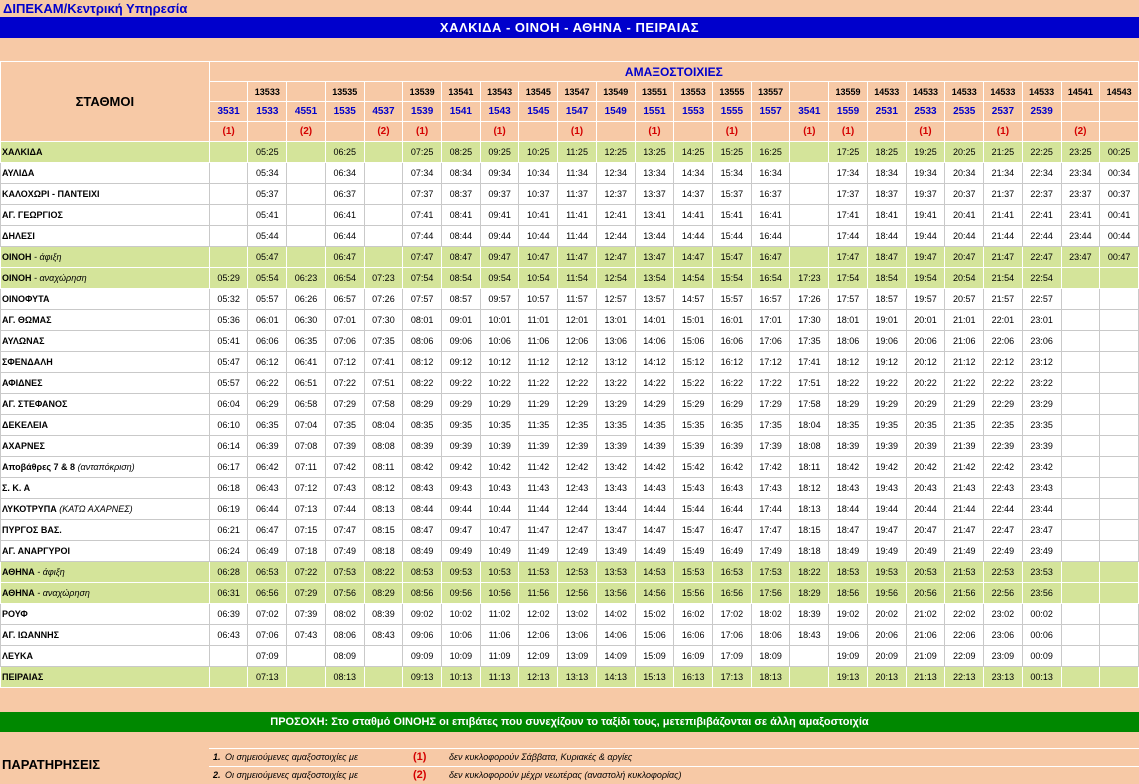 This screenshot has width=1139, height=784. What do you see at coordinates (422, 572) in the screenshot?
I see `time-cell: 08:53` at bounding box center [422, 572].